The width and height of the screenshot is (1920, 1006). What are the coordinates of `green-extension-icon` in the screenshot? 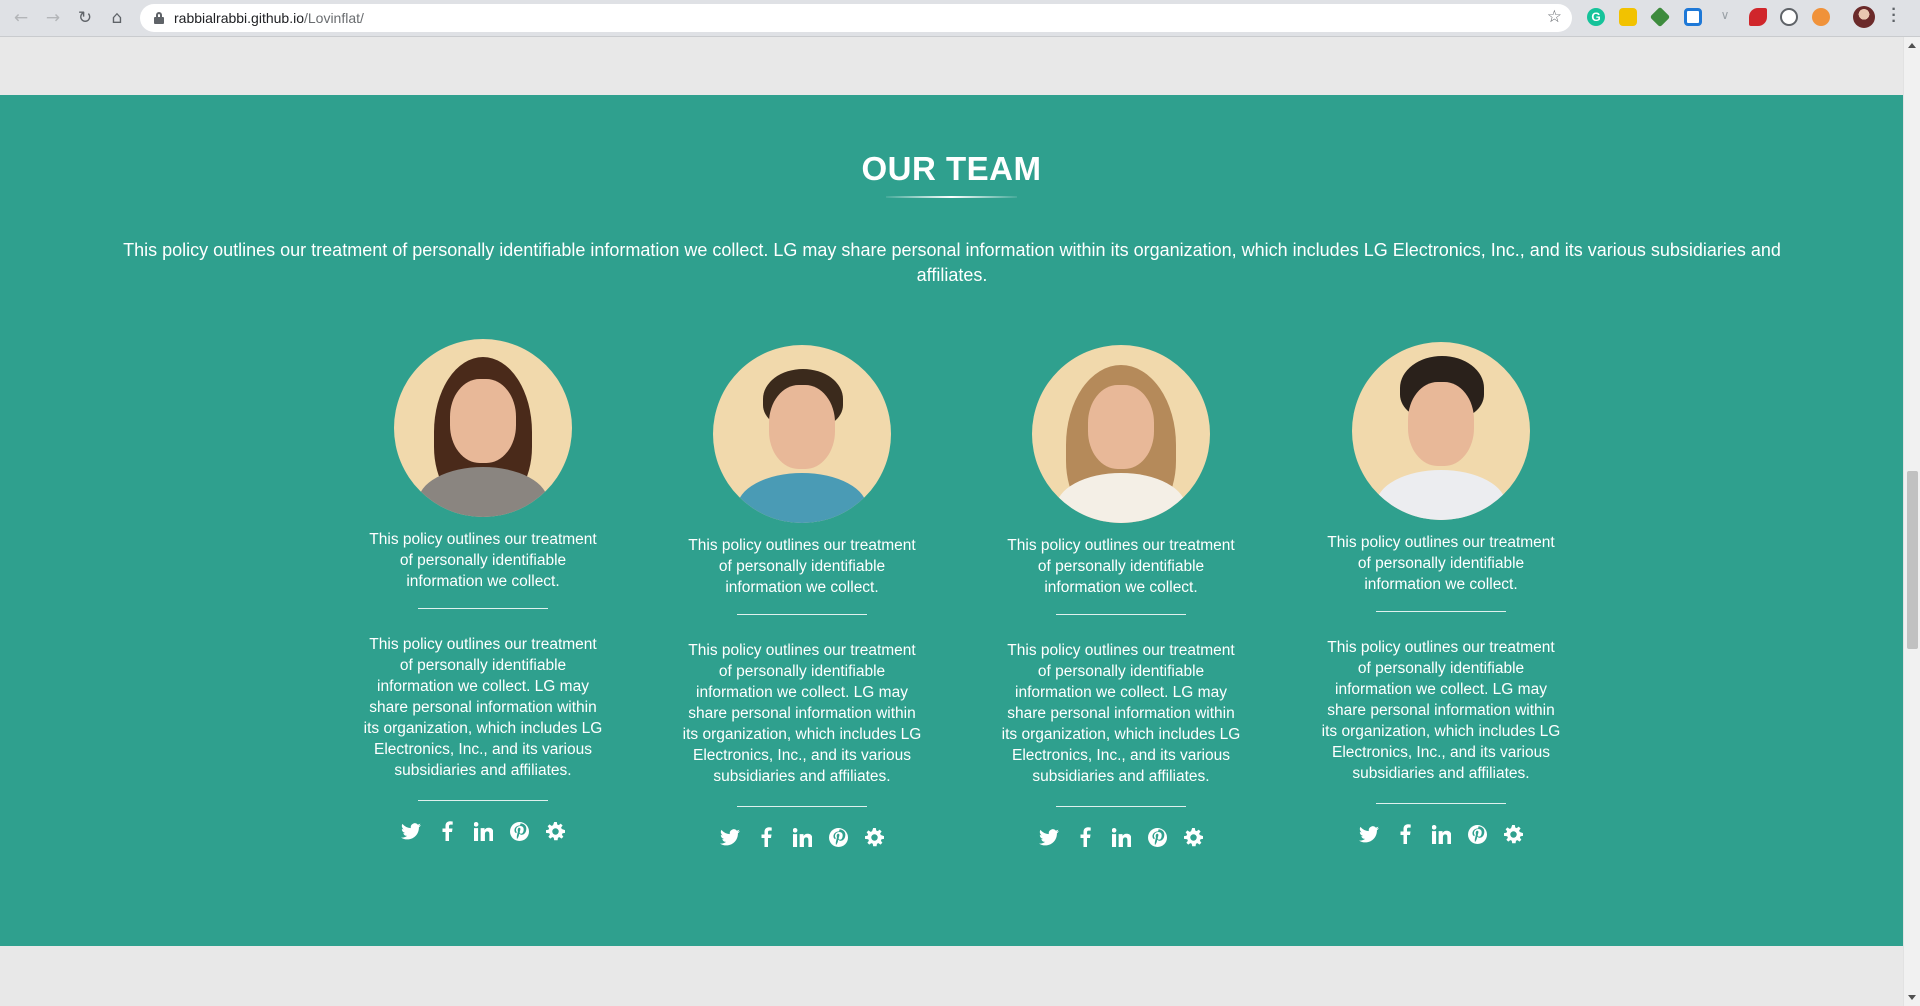 It's located at (1660, 17).